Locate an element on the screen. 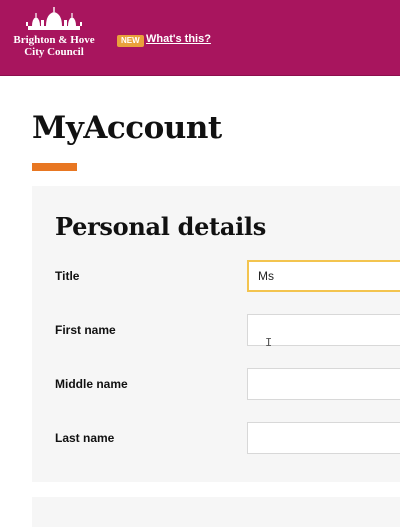 The width and height of the screenshot is (400, 527). new-badge: NEW is located at coordinates (130, 41).